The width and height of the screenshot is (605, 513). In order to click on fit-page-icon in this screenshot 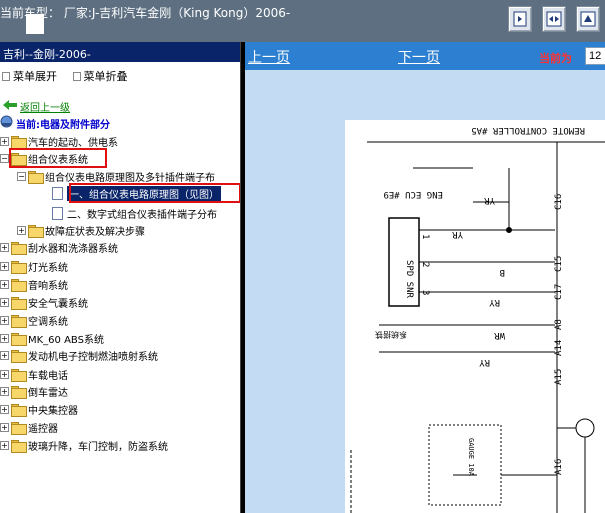, I will do `click(520, 19)`.